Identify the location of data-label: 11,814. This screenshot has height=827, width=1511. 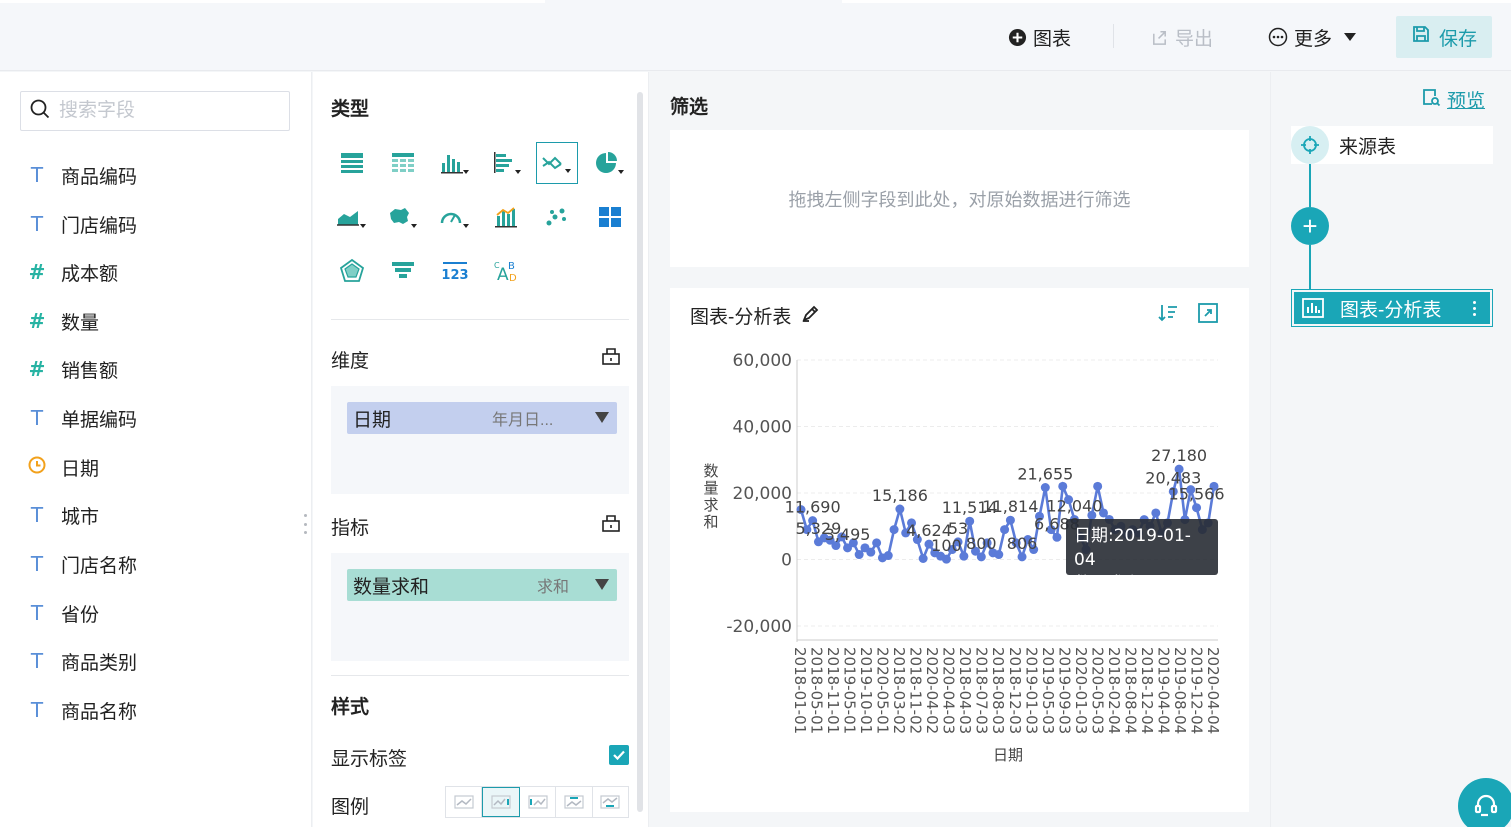
(1010, 506).